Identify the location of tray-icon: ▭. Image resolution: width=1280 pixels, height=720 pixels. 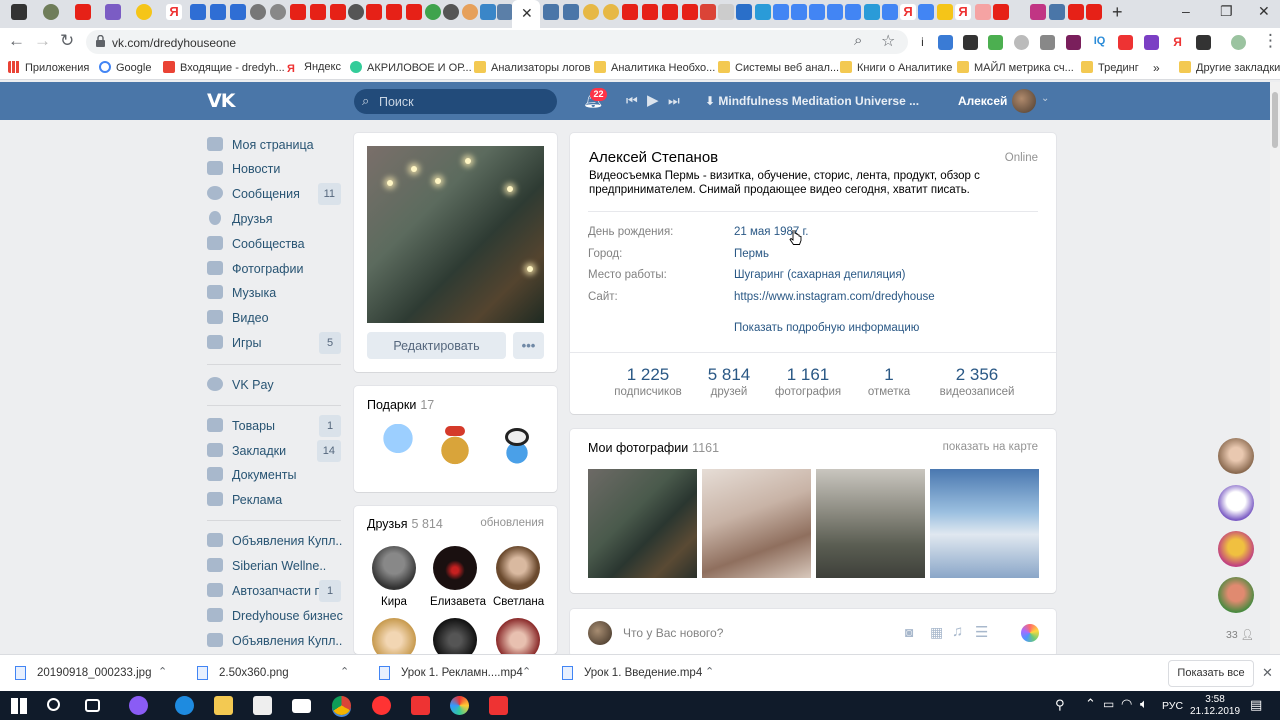
(1108, 704).